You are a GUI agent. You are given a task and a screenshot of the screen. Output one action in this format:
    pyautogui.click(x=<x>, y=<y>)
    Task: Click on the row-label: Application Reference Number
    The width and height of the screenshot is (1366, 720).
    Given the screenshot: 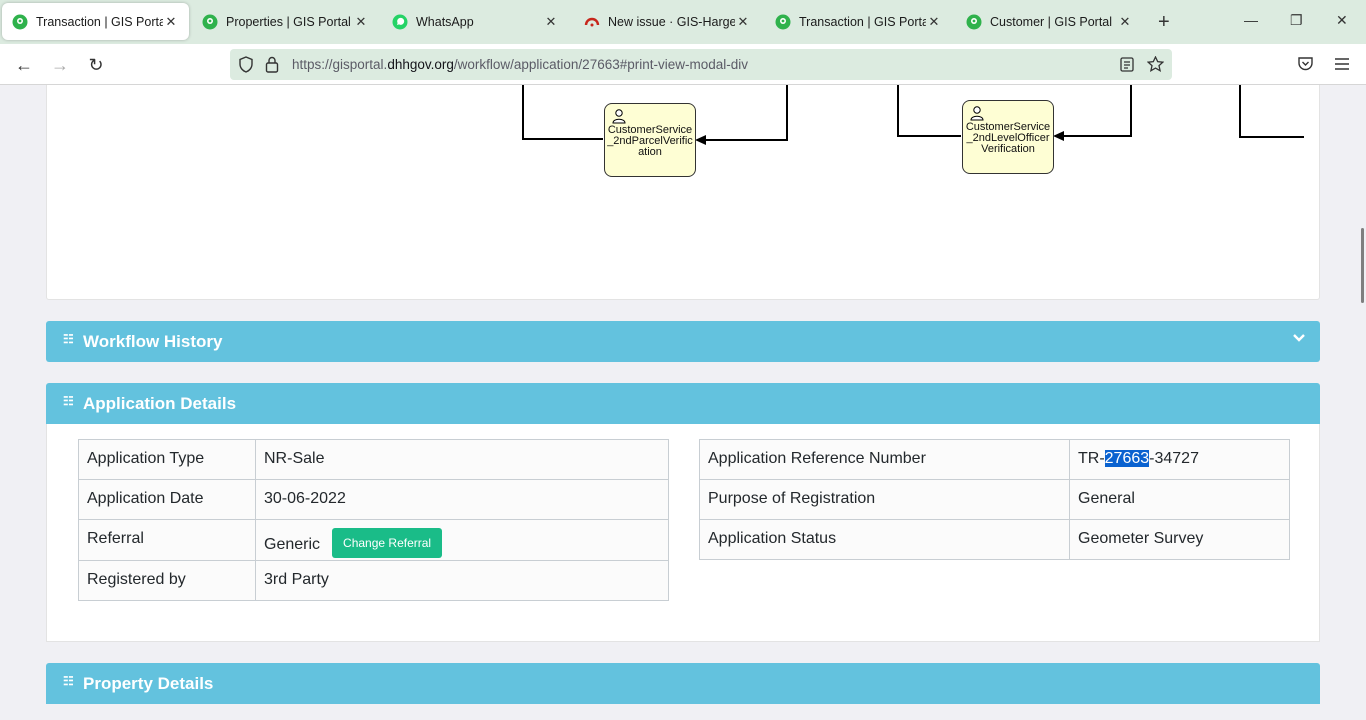 What is the action you would take?
    pyautogui.click(x=884, y=459)
    